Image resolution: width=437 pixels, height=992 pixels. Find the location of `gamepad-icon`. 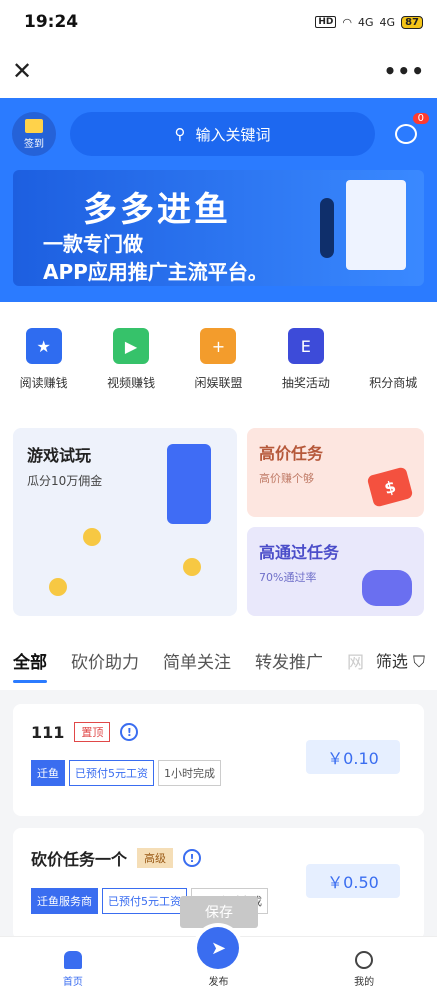

gamepad-icon is located at coordinates (387, 588).